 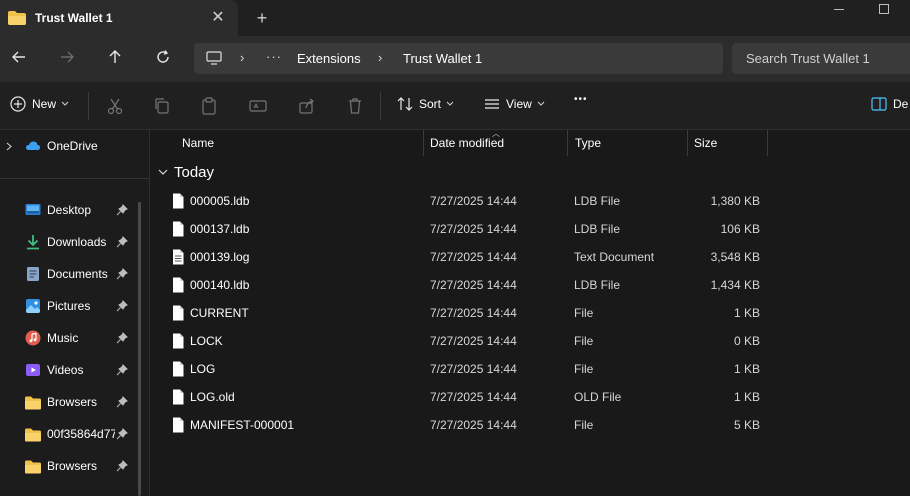 I want to click on search-input: Search Trust Wallet 1, so click(x=808, y=58).